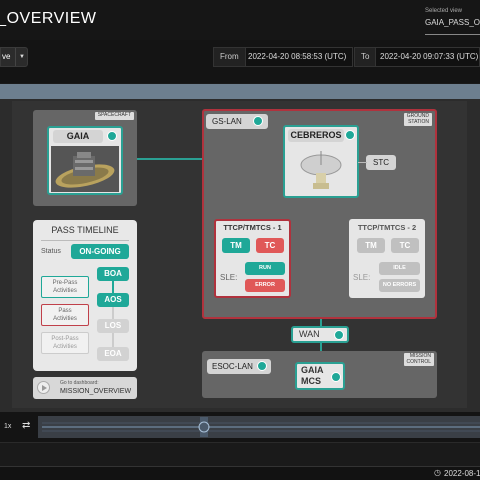 Image resolution: width=480 pixels, height=480 pixels. I want to click on mcs-status-dot, so click(336, 377).